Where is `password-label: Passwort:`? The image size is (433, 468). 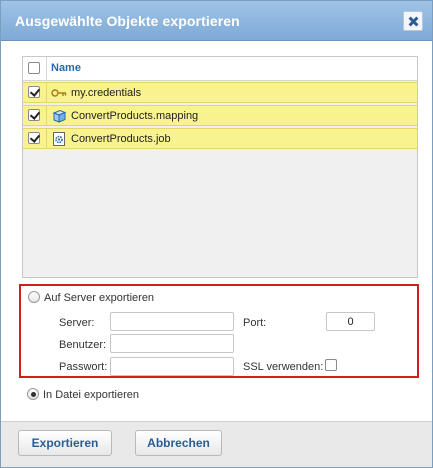
password-label: Passwort: is located at coordinates (83, 367).